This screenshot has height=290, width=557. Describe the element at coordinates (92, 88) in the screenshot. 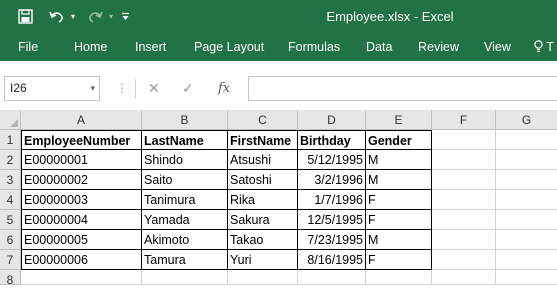

I see `name-box-dropdown-icon: ▾` at that location.